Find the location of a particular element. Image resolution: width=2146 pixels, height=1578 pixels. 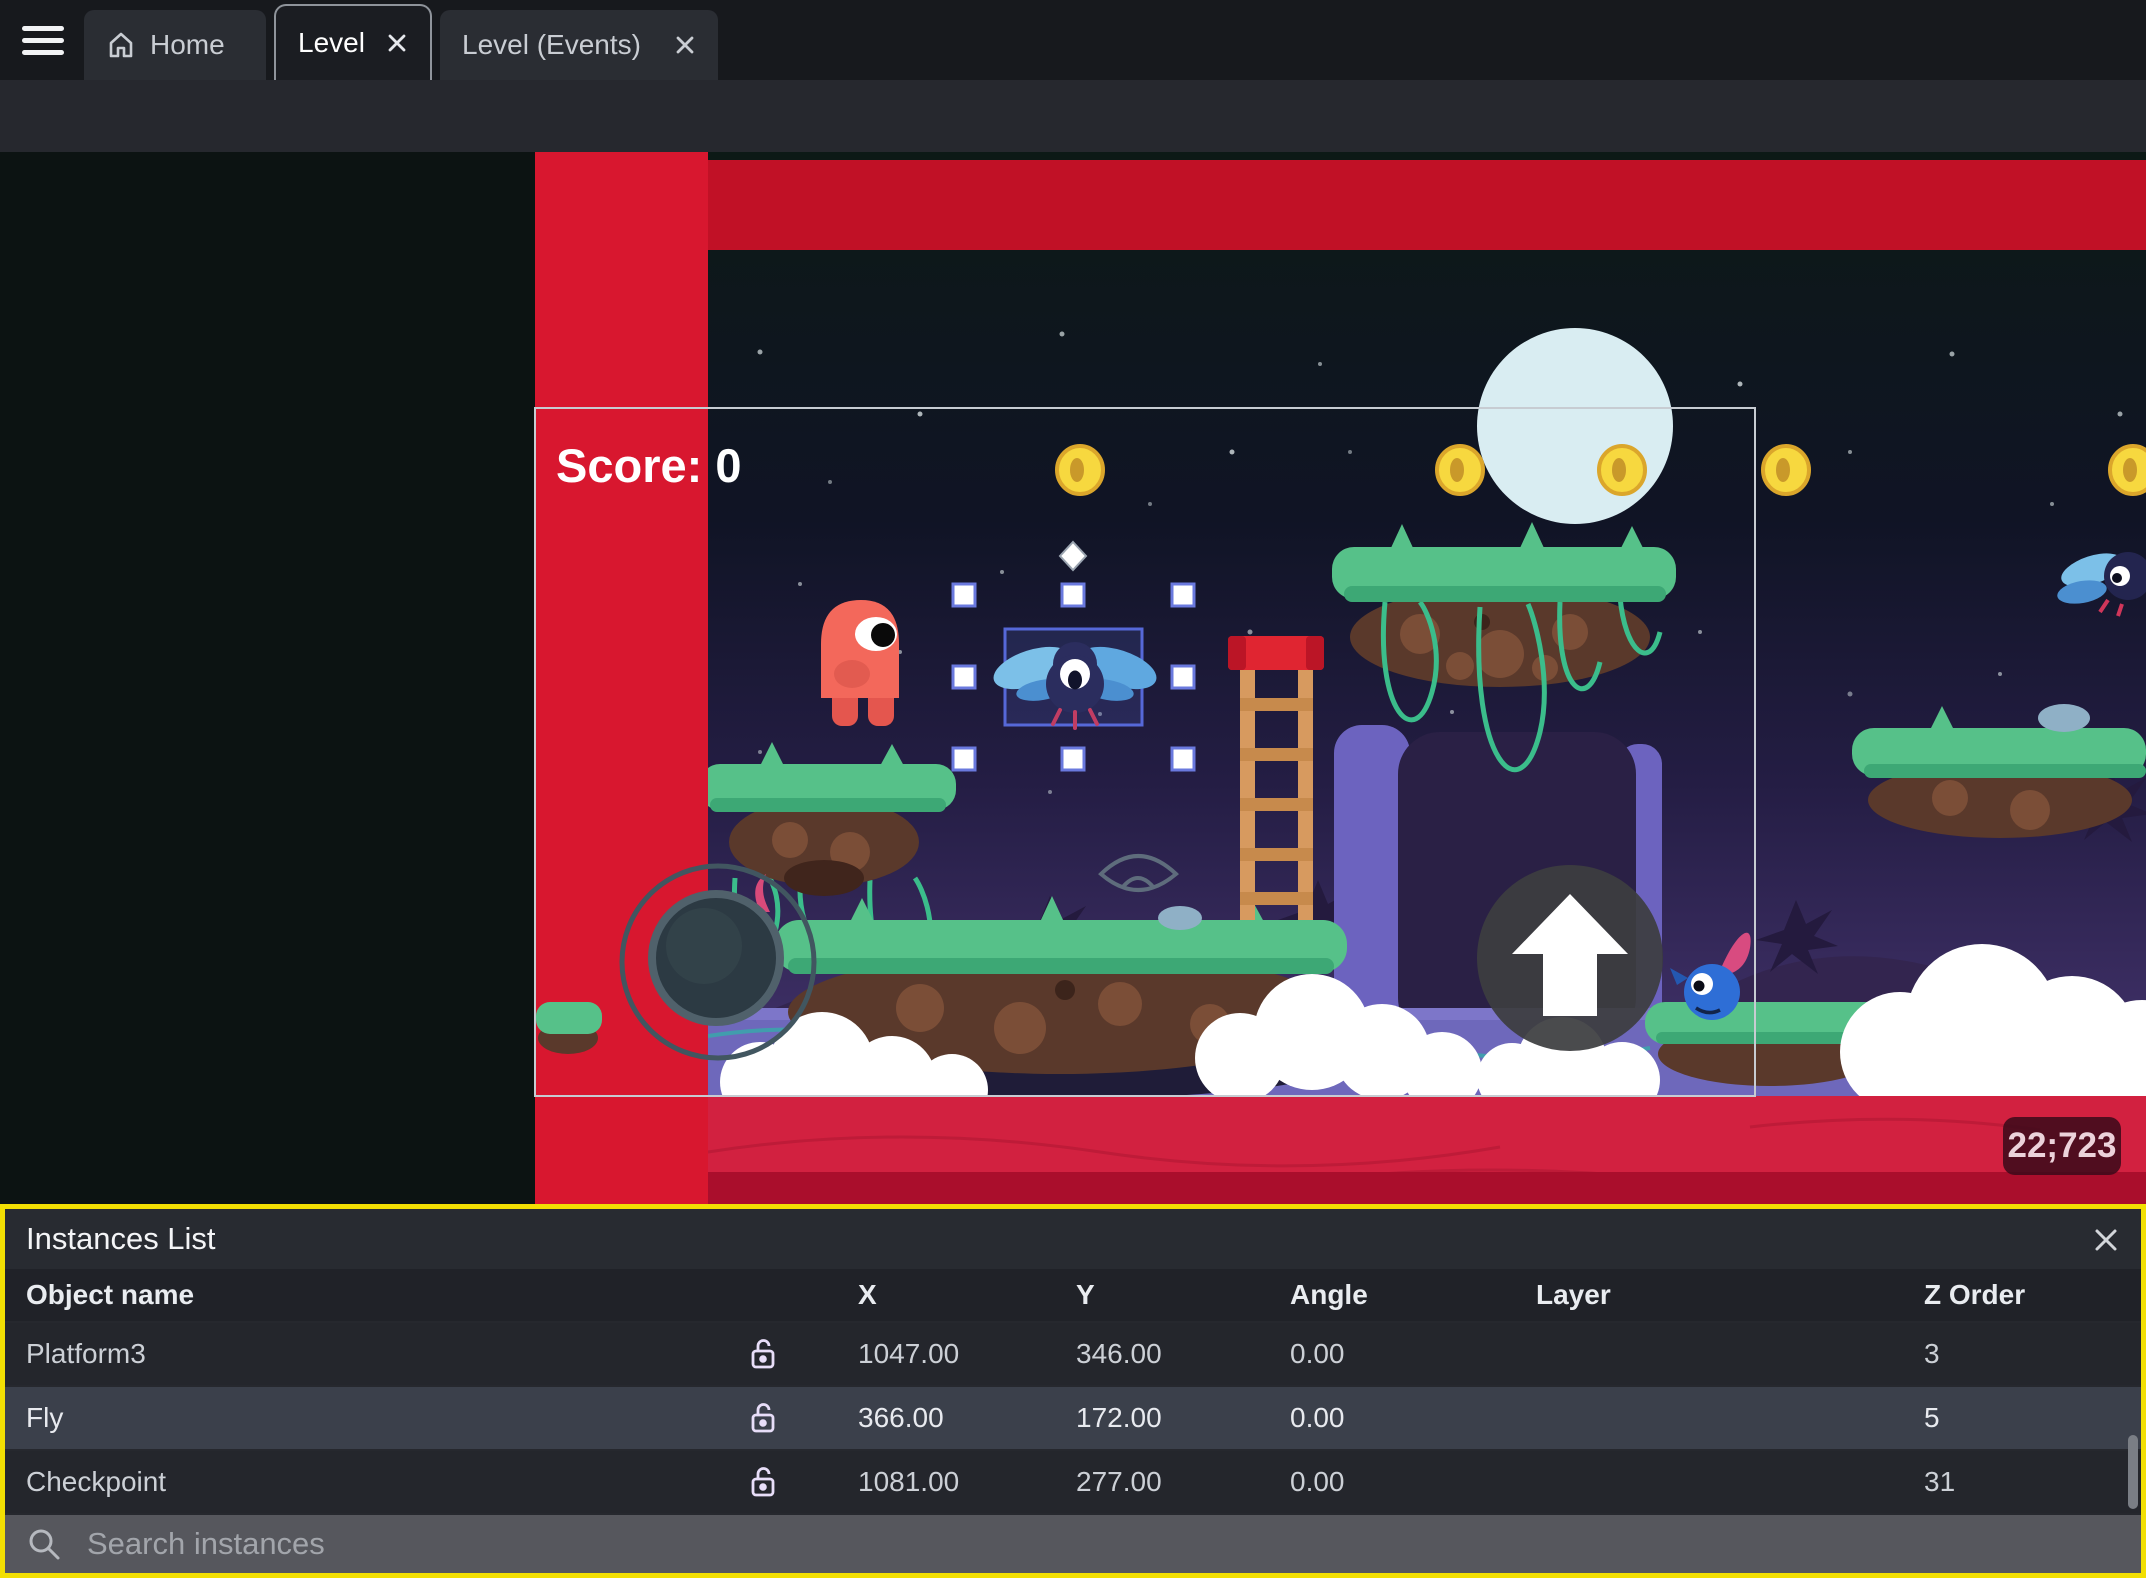

tab-level: Level is located at coordinates (353, 42).